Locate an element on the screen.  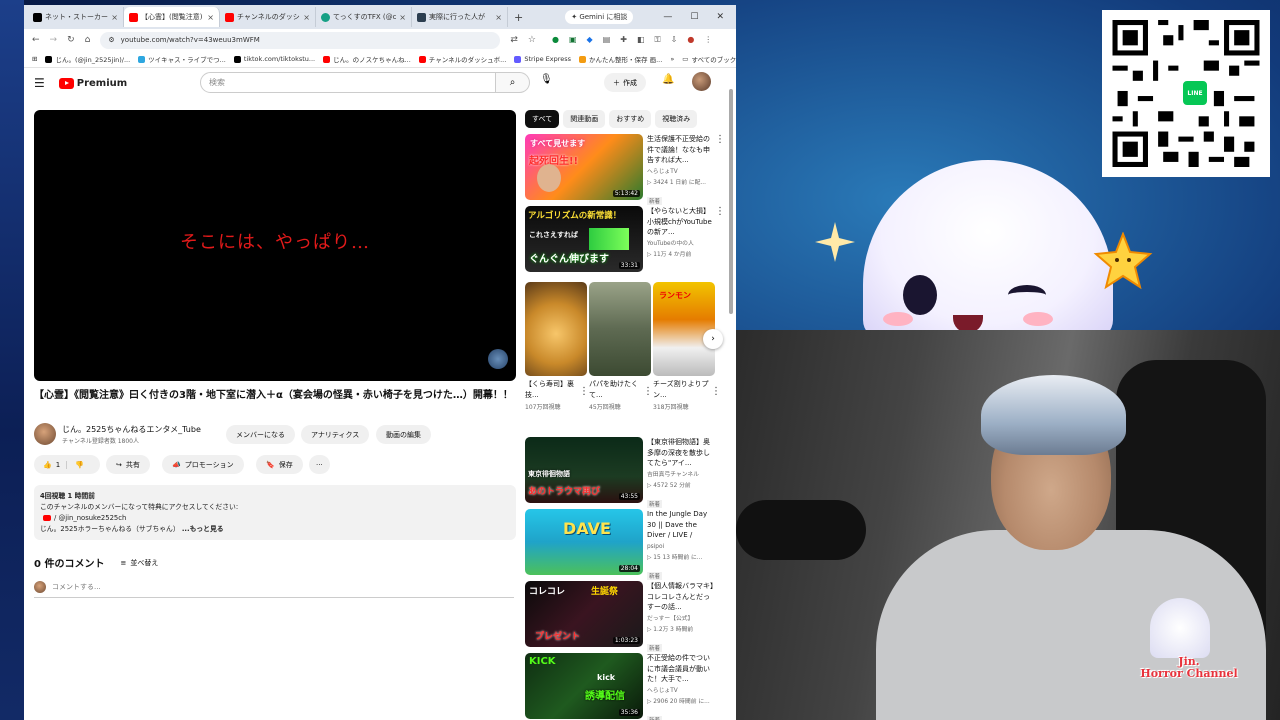
video-thumbnail: コレコレ 生誕祭 プレゼント 1:03:23 is located at coordinates (584, 614).